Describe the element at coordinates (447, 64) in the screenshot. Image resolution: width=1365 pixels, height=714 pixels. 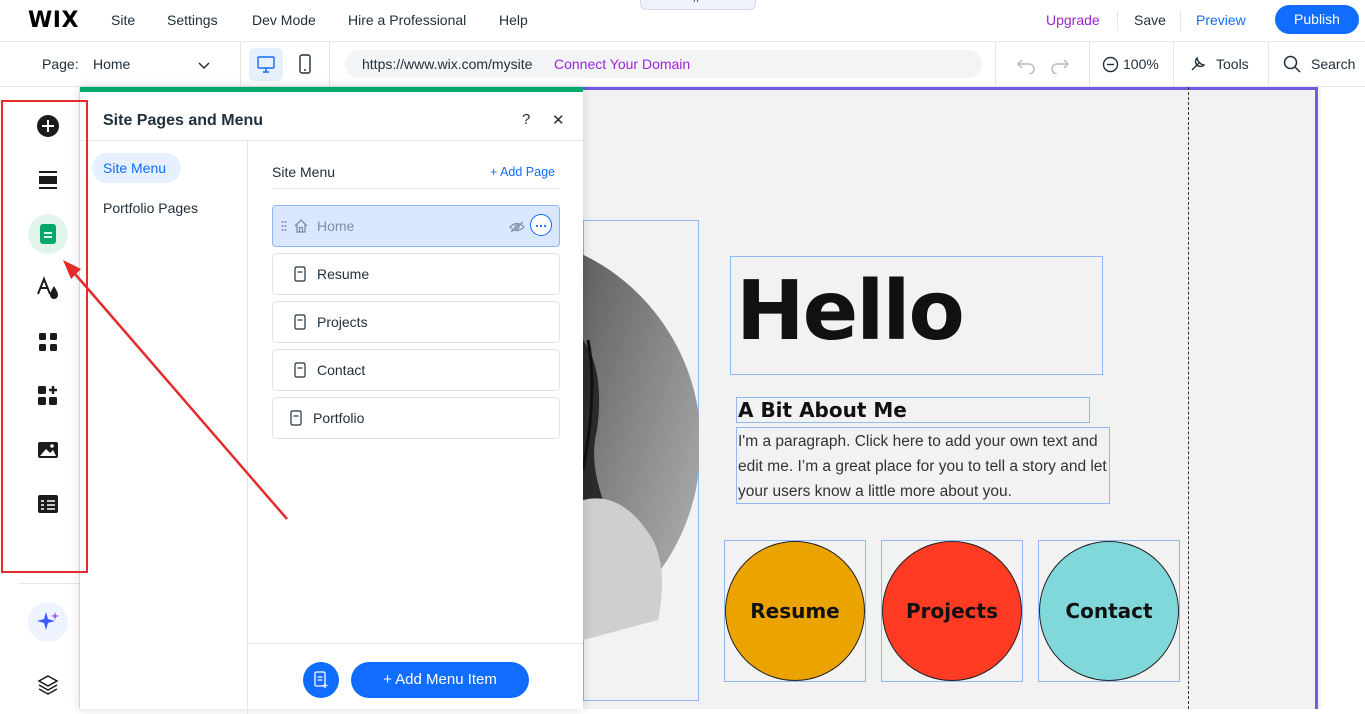
I see `site-url: https://www.wix.com/mysite` at that location.